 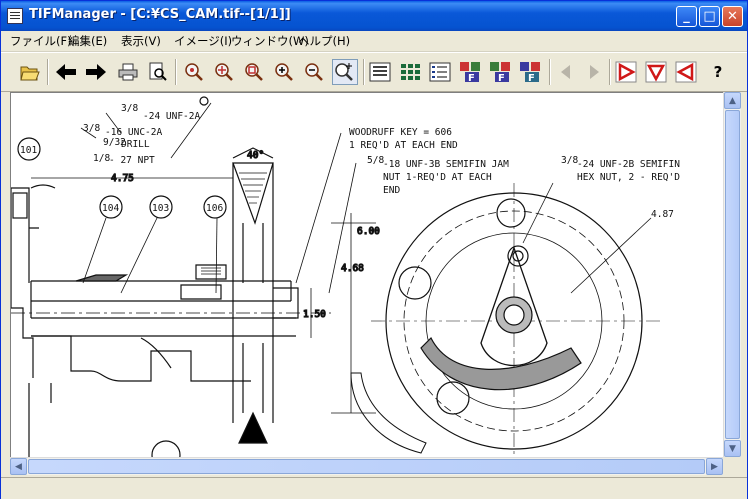 I want to click on npt-label: - 27 NPT, so click(x=132, y=160).